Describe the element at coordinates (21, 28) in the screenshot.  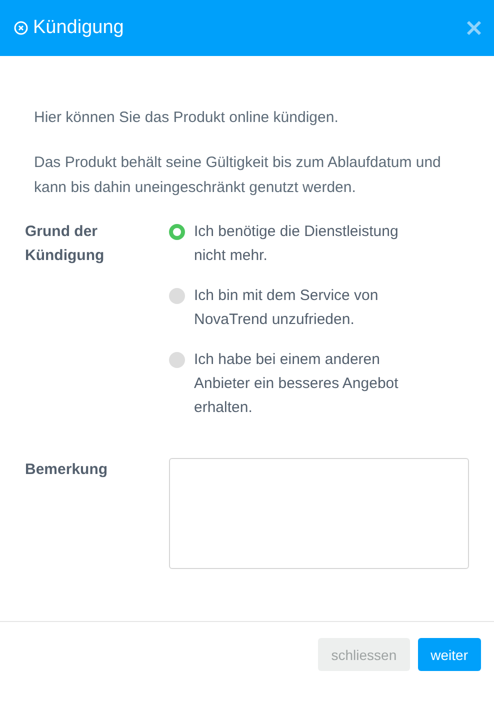
I see `cancel-circle-icon` at that location.